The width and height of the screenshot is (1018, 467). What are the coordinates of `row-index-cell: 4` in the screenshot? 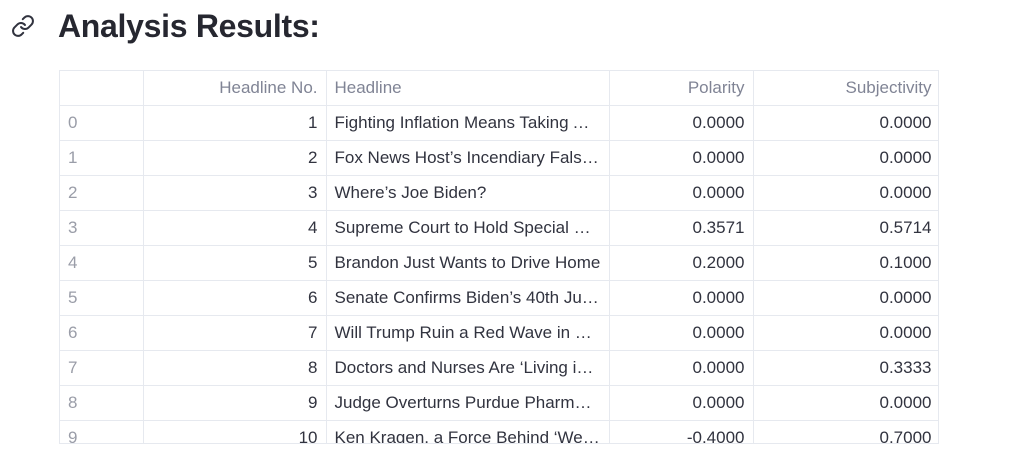 It's located at (102, 263).